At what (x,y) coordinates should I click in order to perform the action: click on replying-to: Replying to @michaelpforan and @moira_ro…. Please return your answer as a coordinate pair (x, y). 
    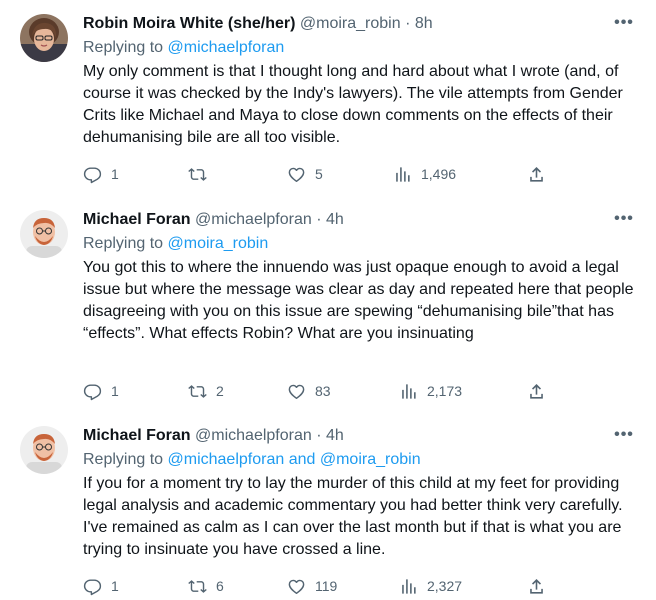
    Looking at the image, I should click on (252, 460).